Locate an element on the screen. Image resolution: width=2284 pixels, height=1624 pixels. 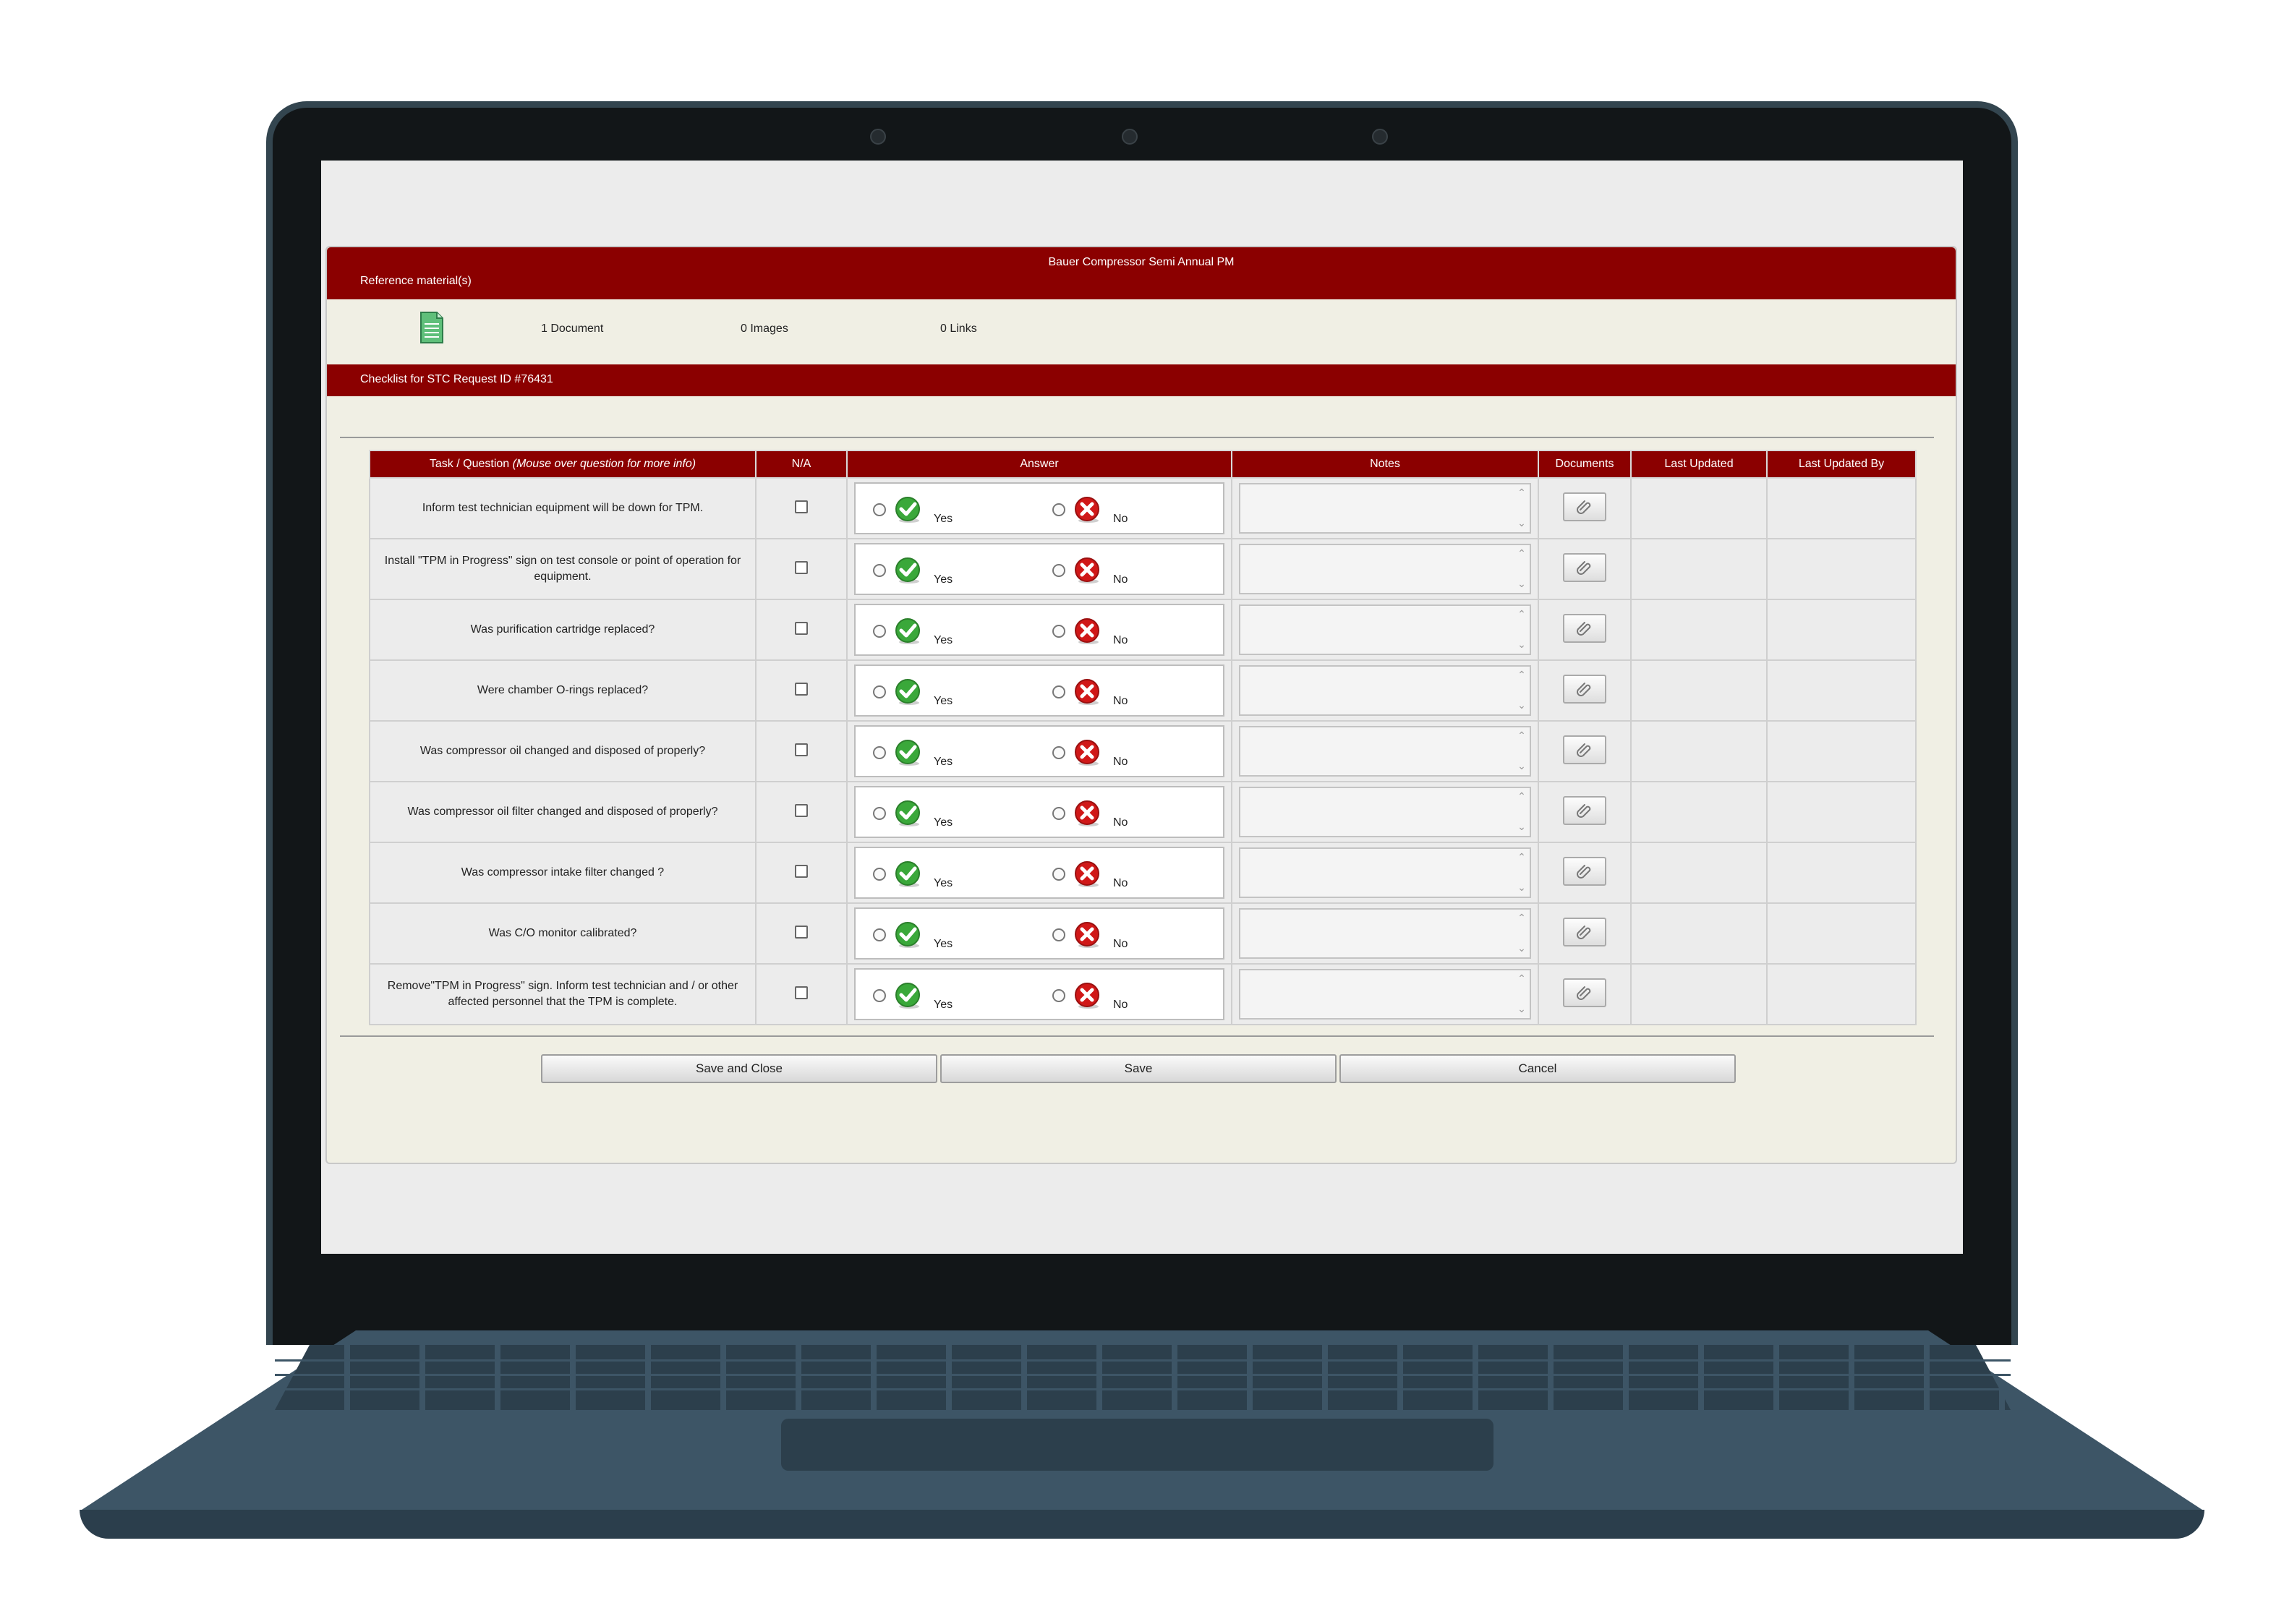
save-button: Save is located at coordinates (1138, 1068).